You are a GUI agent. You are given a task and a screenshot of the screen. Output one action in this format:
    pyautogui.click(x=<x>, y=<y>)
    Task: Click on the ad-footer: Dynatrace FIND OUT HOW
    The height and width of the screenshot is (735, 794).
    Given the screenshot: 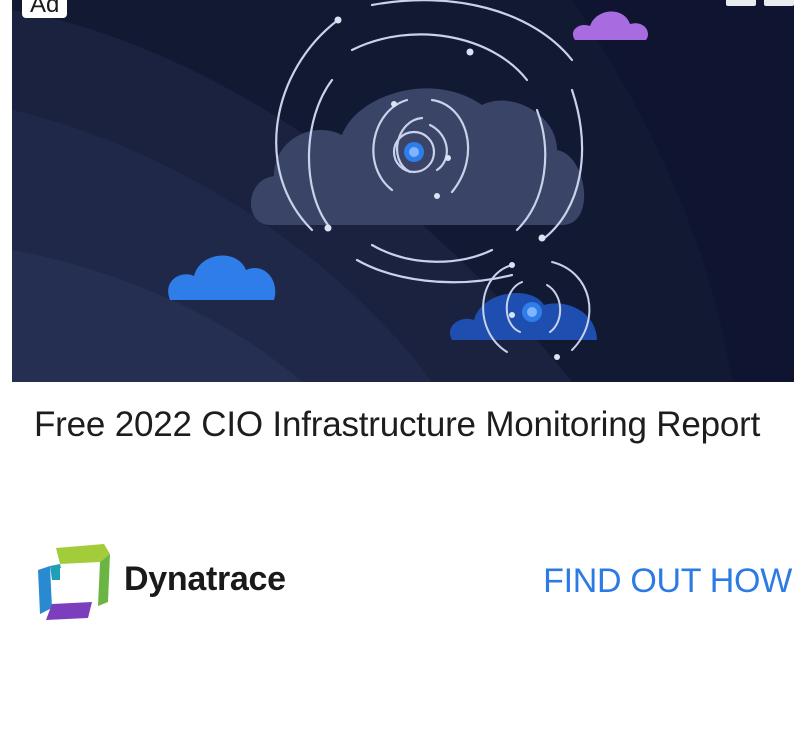 What is the action you would take?
    pyautogui.click(x=414, y=582)
    